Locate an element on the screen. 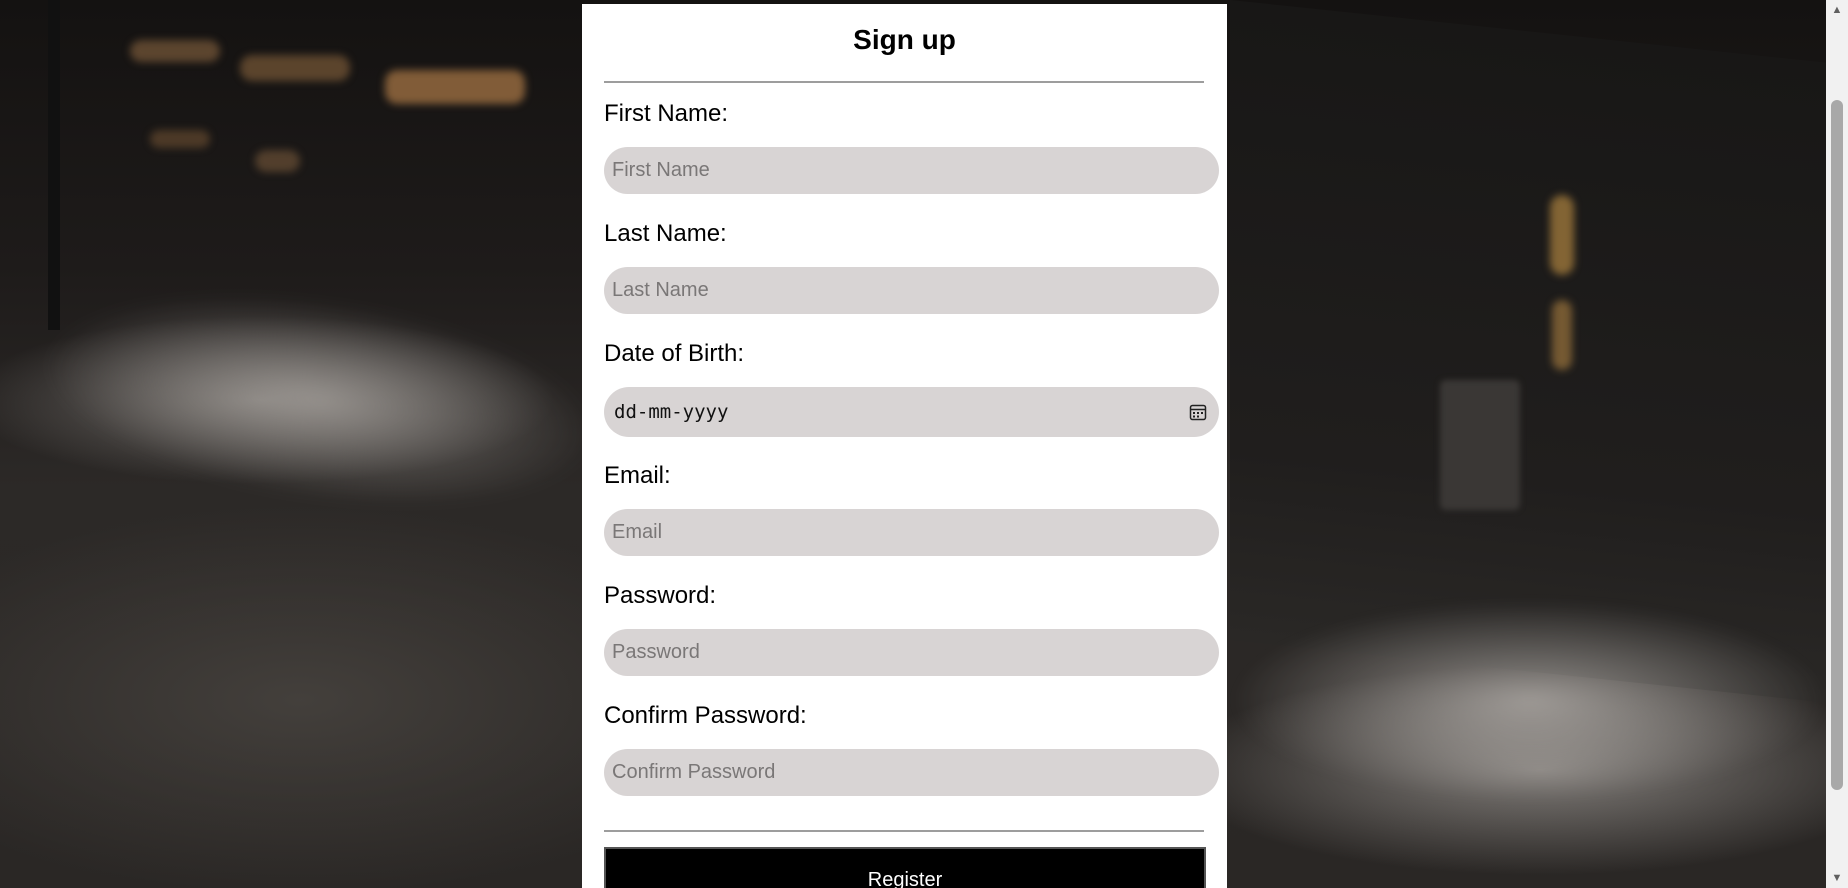 Image resolution: width=1848 pixels, height=888 pixels. vertical-scrollbar: ▲ ▼ is located at coordinates (1837, 444).